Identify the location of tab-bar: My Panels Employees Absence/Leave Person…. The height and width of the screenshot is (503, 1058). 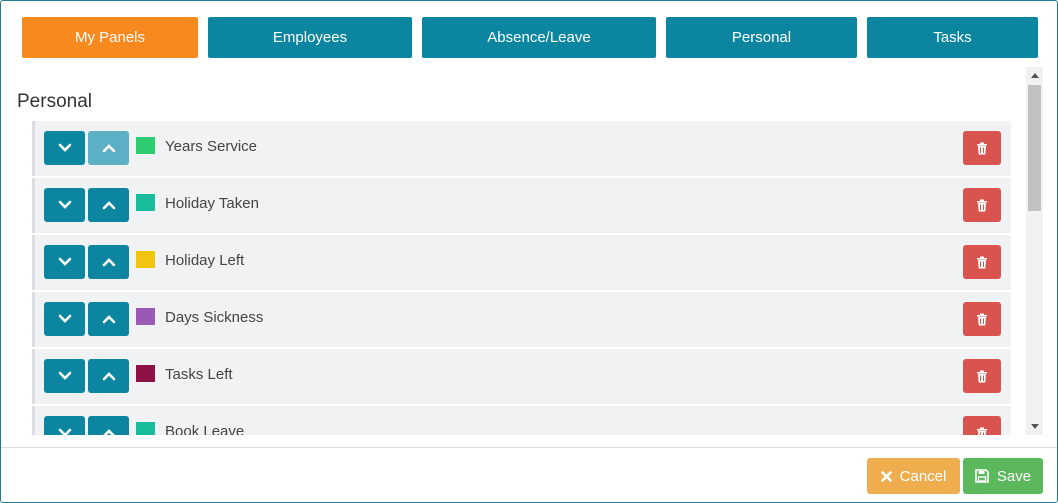
(529, 34).